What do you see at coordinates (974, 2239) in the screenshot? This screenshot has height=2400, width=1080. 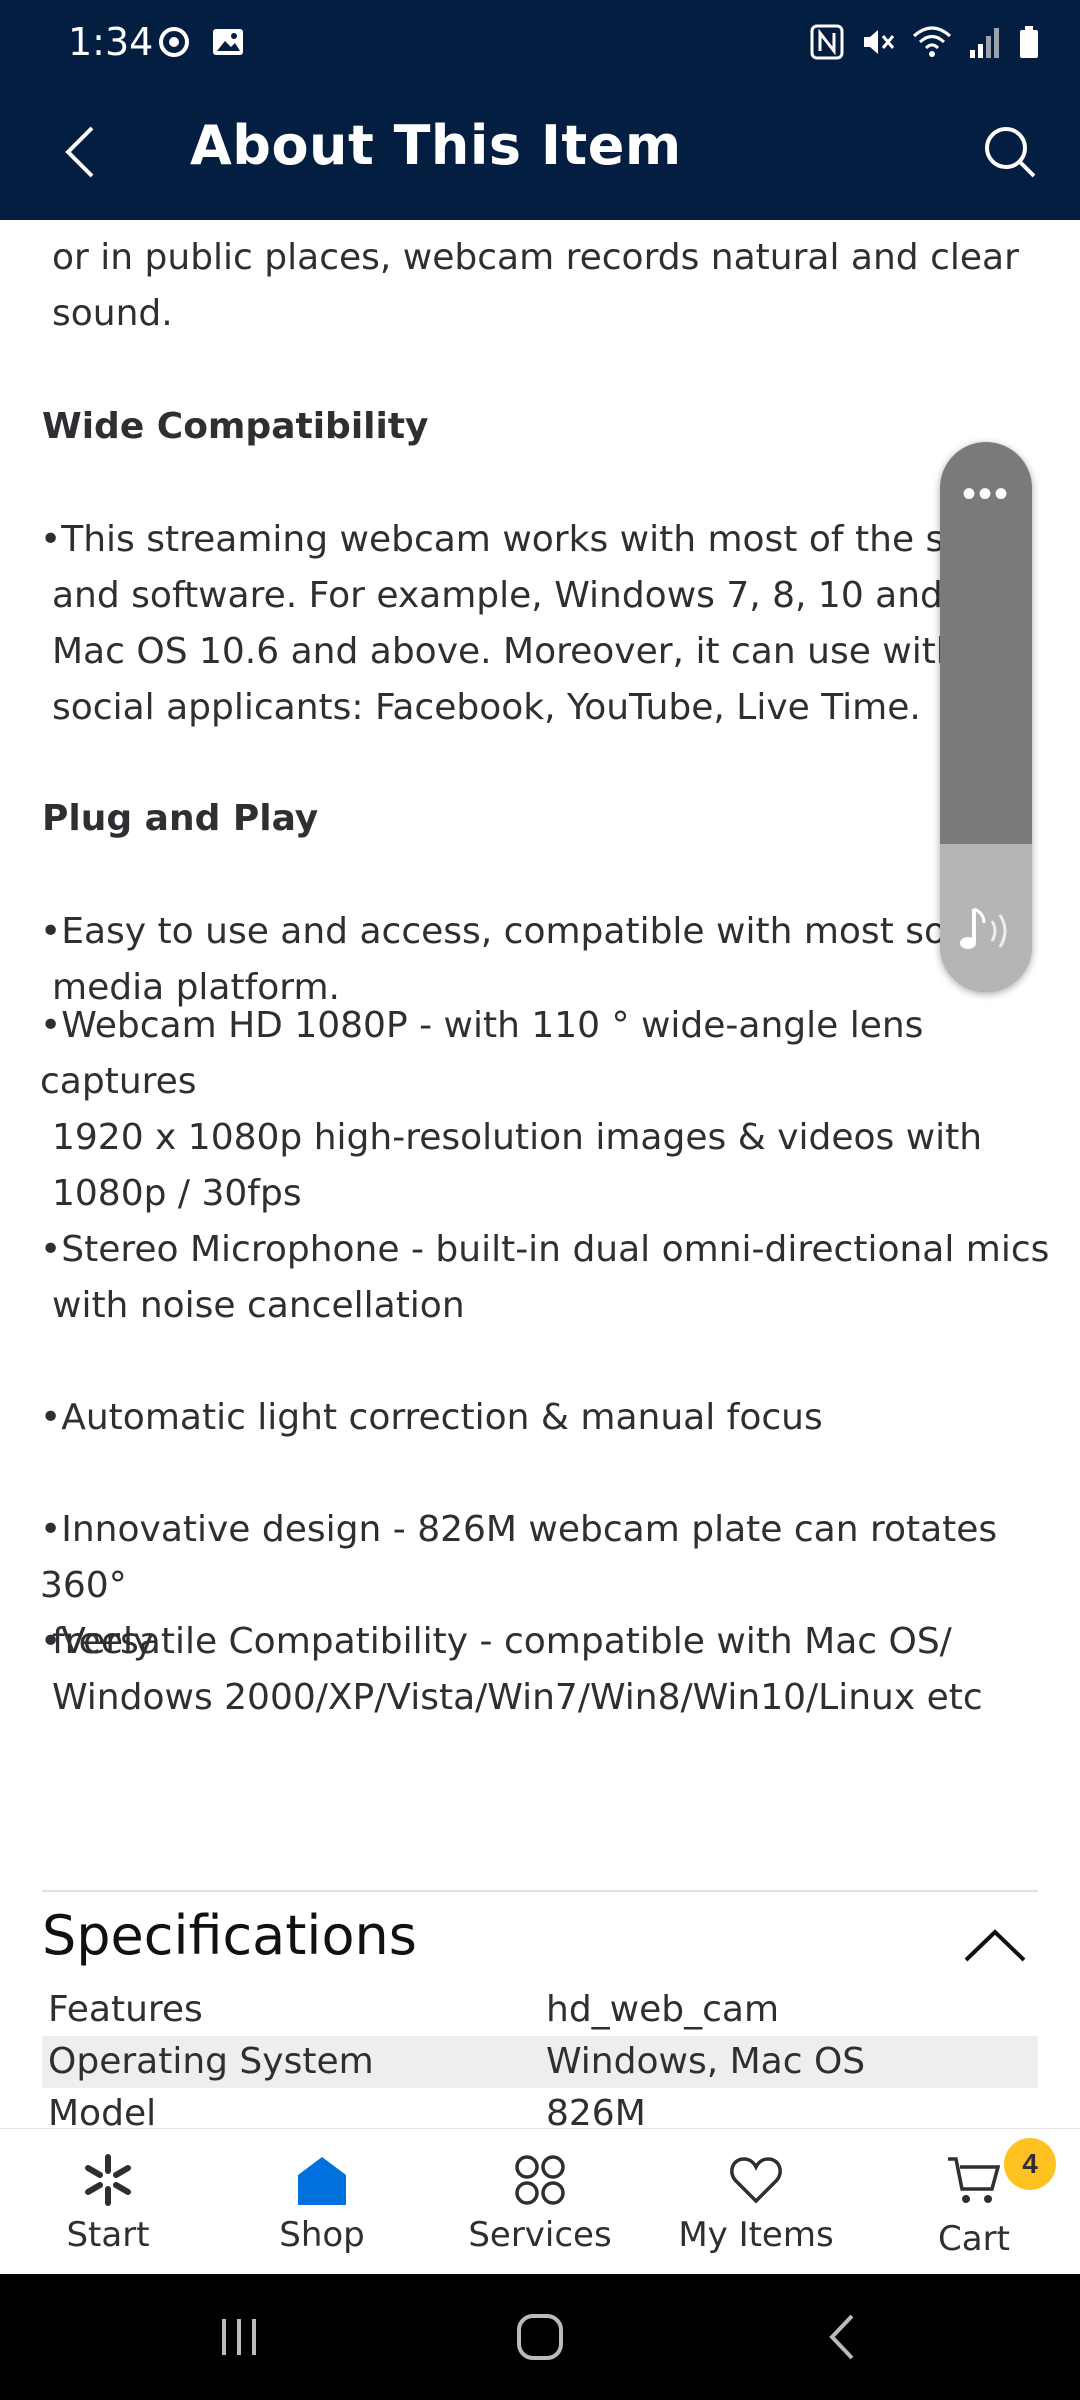 I see `nav-label: Cart` at bounding box center [974, 2239].